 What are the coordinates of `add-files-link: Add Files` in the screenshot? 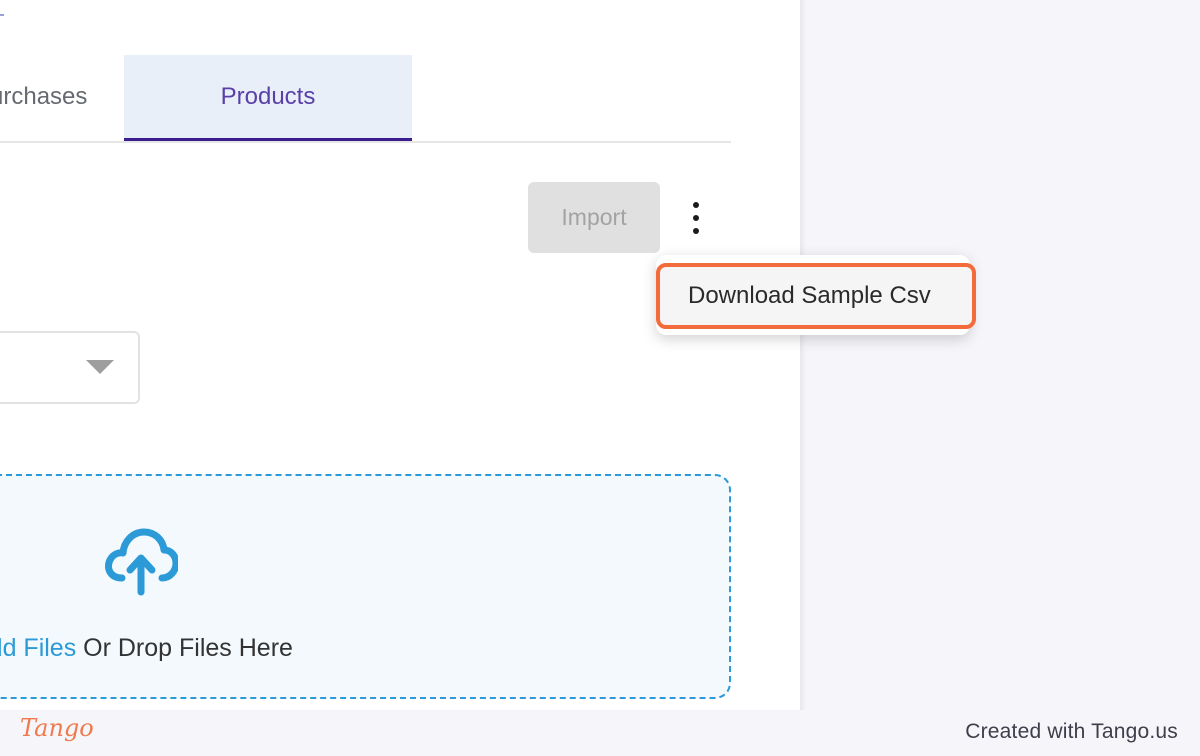 It's located at (38, 648).